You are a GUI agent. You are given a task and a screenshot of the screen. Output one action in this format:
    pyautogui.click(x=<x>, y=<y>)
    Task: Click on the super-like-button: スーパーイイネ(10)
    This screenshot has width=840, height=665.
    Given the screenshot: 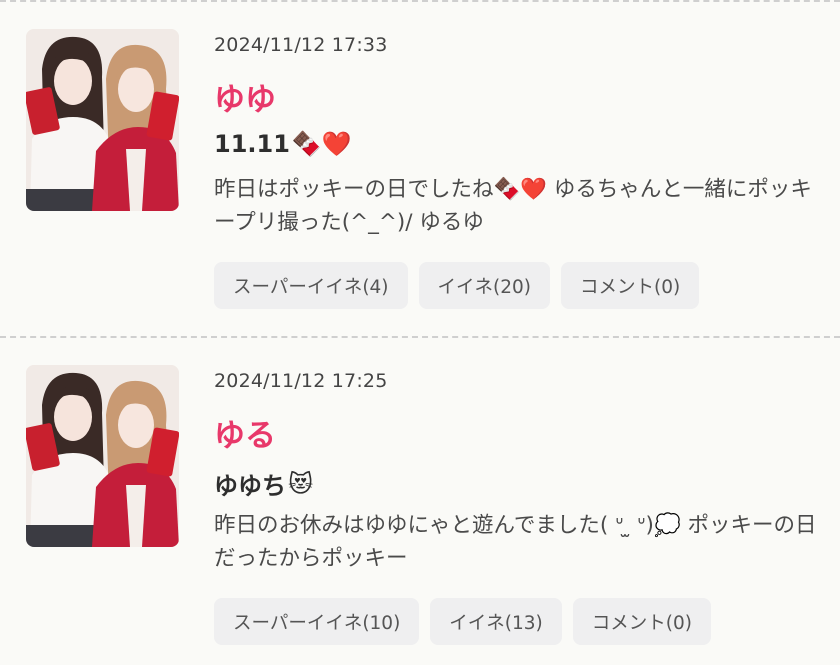 What is the action you would take?
    pyautogui.click(x=317, y=621)
    